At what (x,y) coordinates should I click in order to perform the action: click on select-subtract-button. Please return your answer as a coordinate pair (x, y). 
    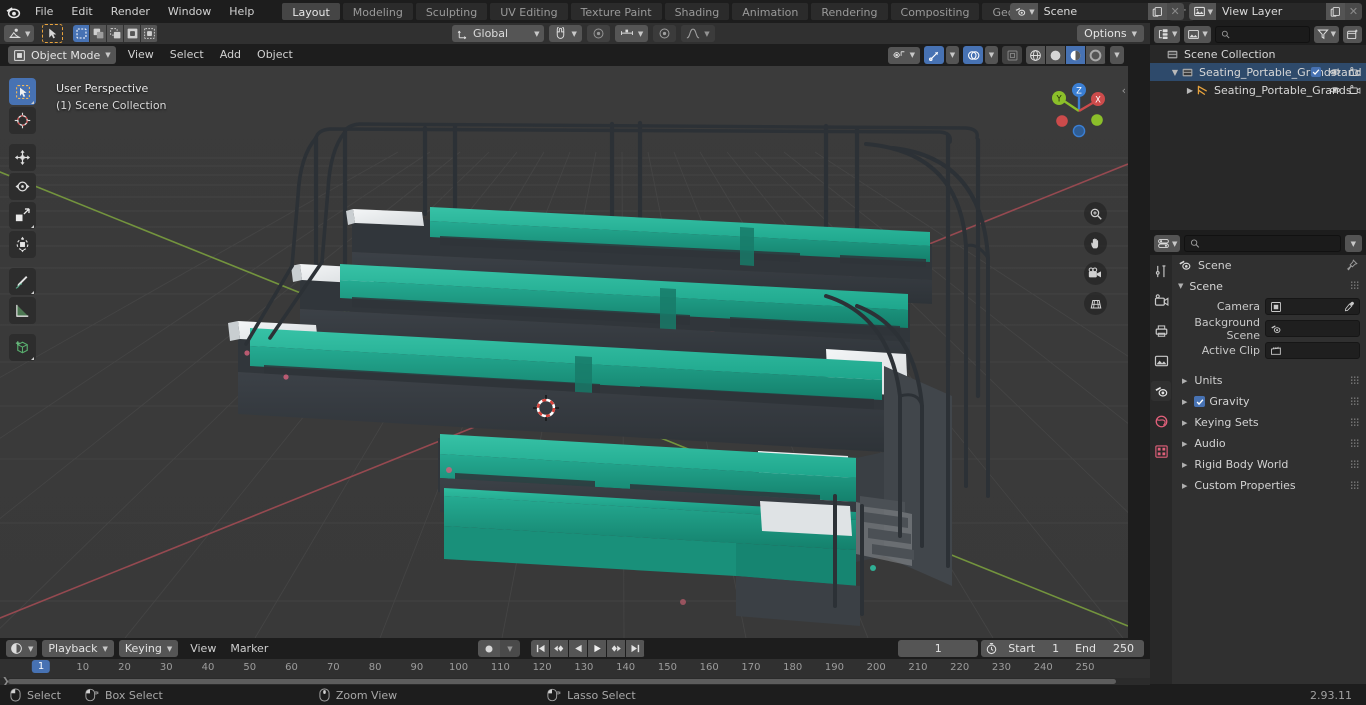
    Looking at the image, I should click on (116, 33).